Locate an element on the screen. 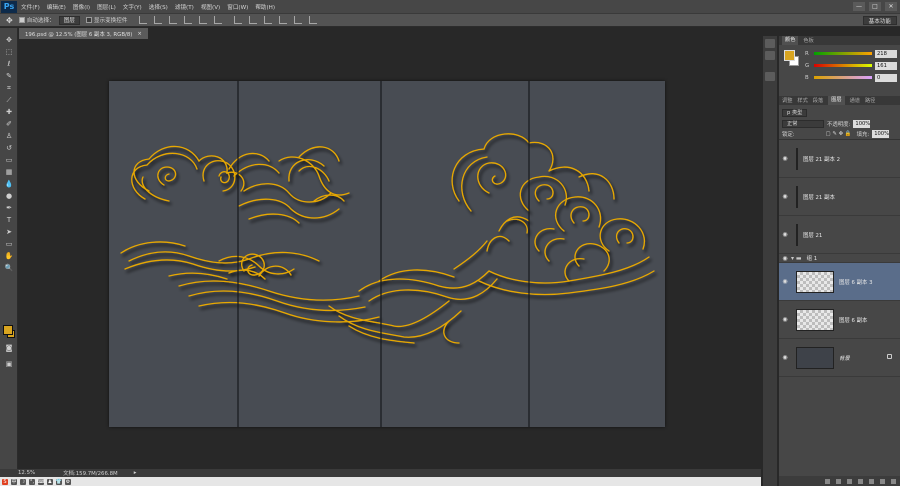 This screenshot has width=900, height=486. align-bottom-icon is located at coordinates (173, 20).